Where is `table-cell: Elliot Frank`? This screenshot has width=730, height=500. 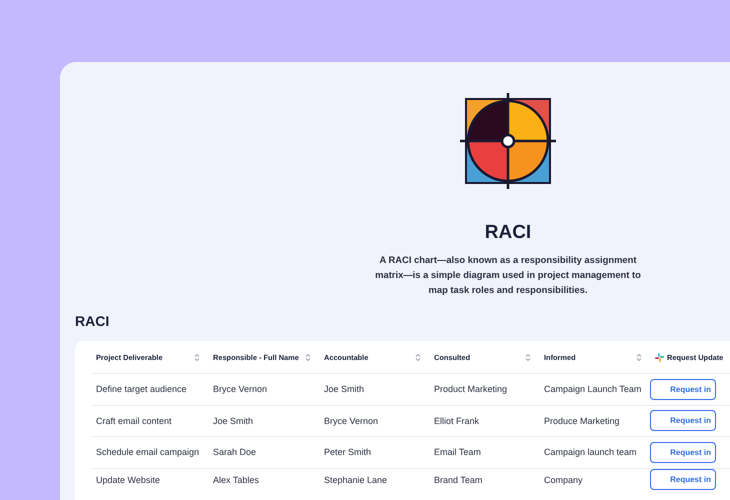
table-cell: Elliot Frank is located at coordinates (457, 421).